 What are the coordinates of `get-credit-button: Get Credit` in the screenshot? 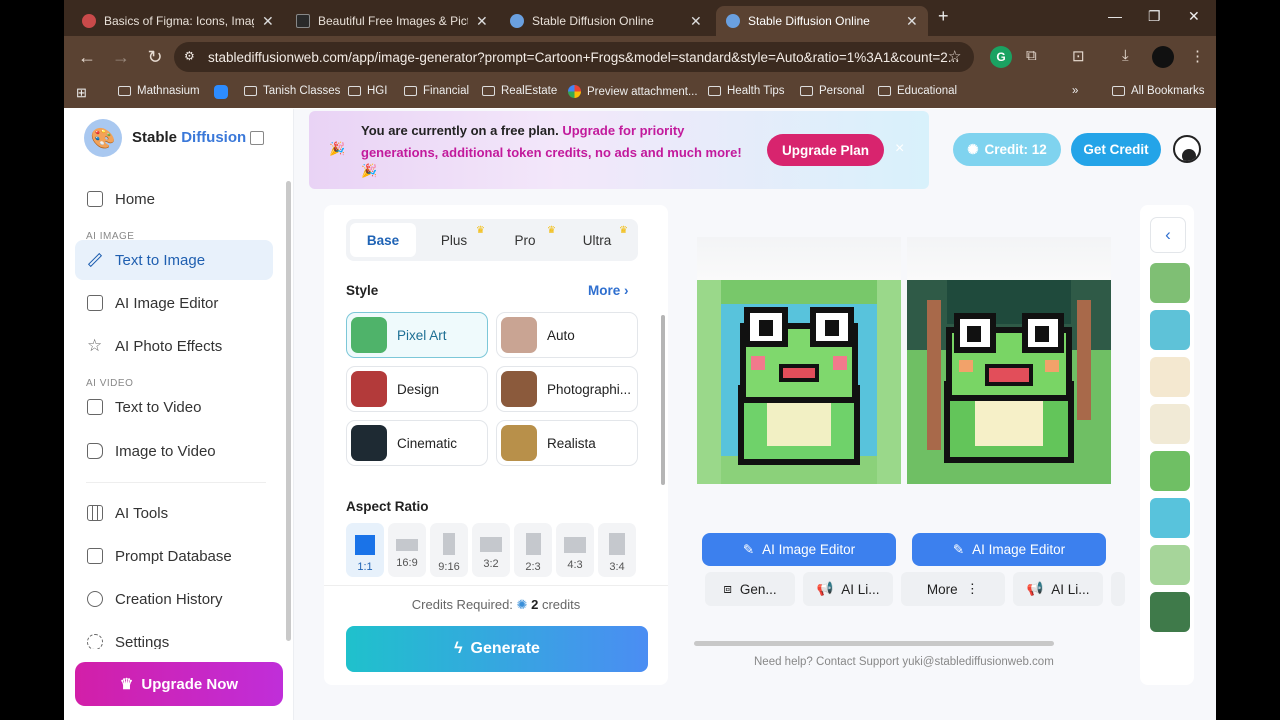 It's located at (1116, 149).